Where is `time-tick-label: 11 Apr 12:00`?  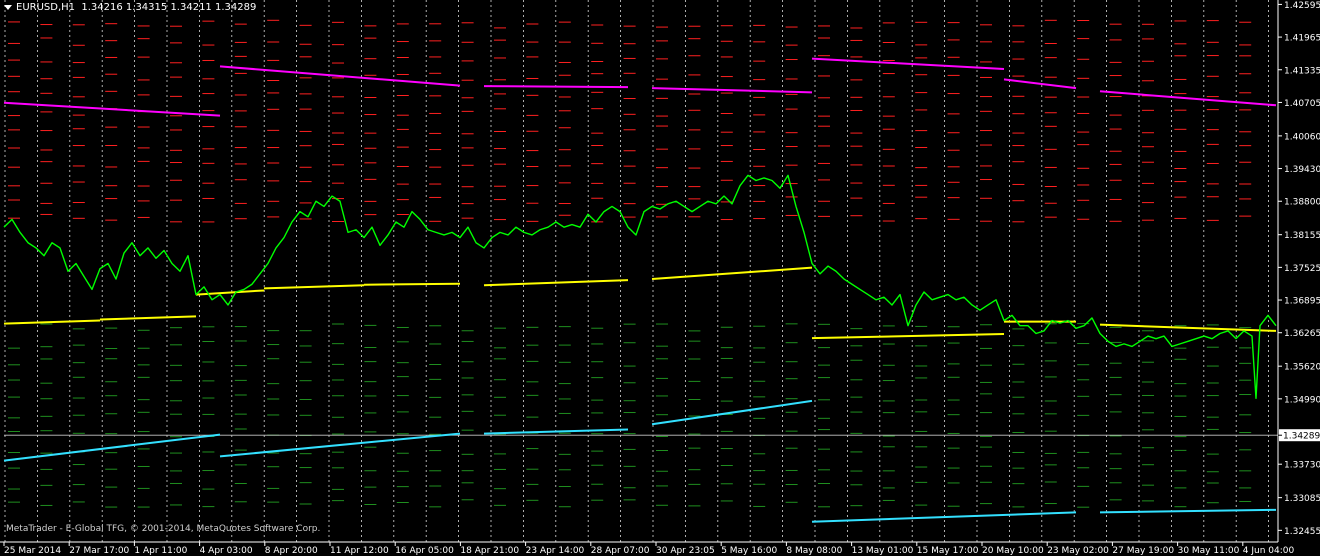 time-tick-label: 11 Apr 12:00 is located at coordinates (359, 551).